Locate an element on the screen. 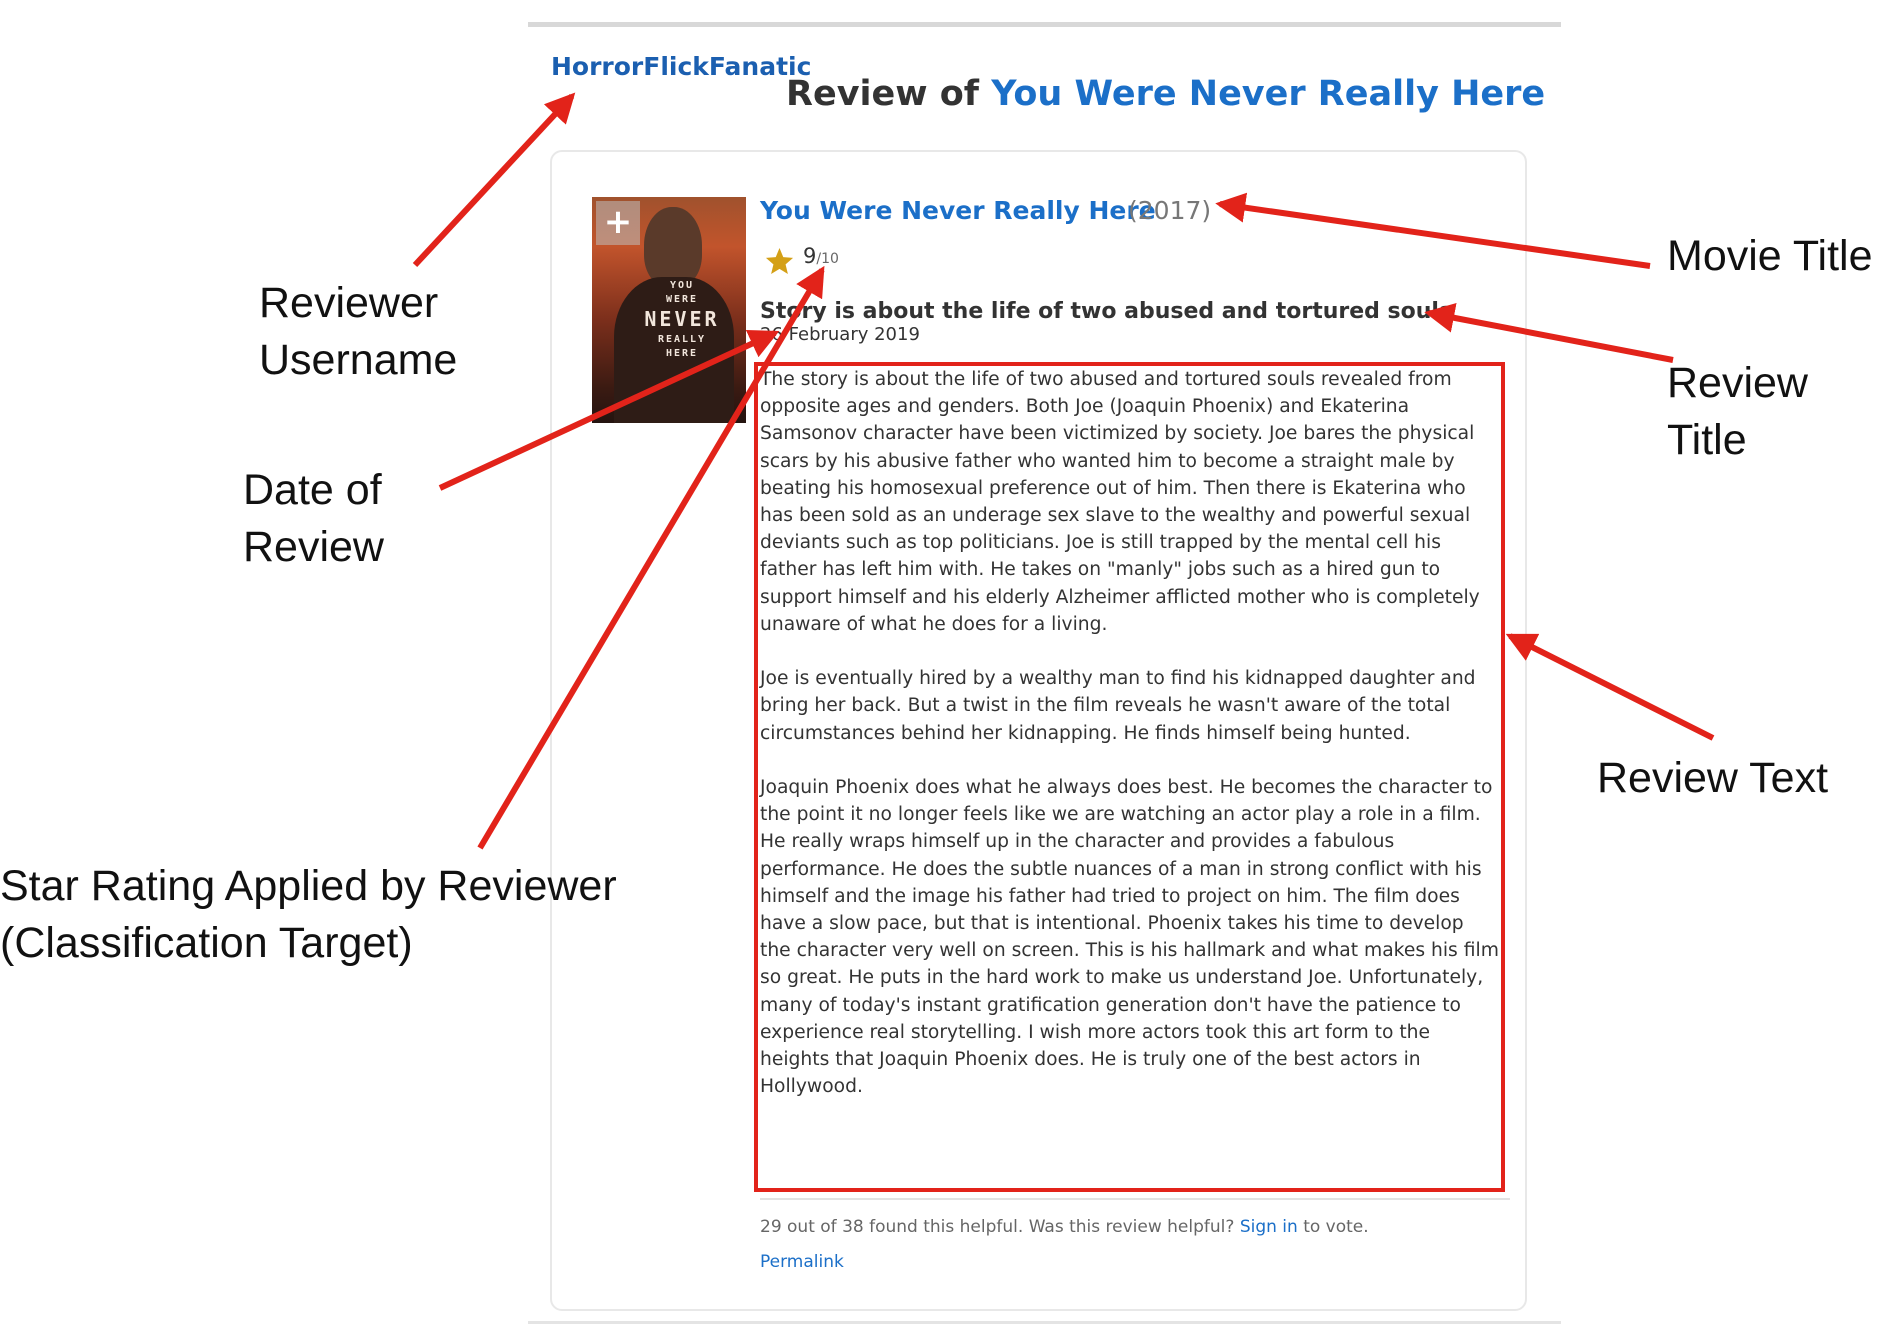 Image resolution: width=1887 pixels, height=1325 pixels. arrow-star-rating is located at coordinates (651, 557).